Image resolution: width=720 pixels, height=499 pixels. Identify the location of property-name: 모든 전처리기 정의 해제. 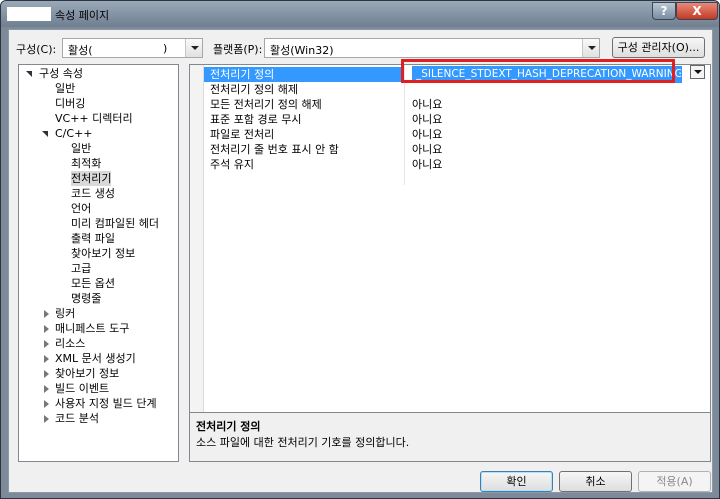
(266, 104).